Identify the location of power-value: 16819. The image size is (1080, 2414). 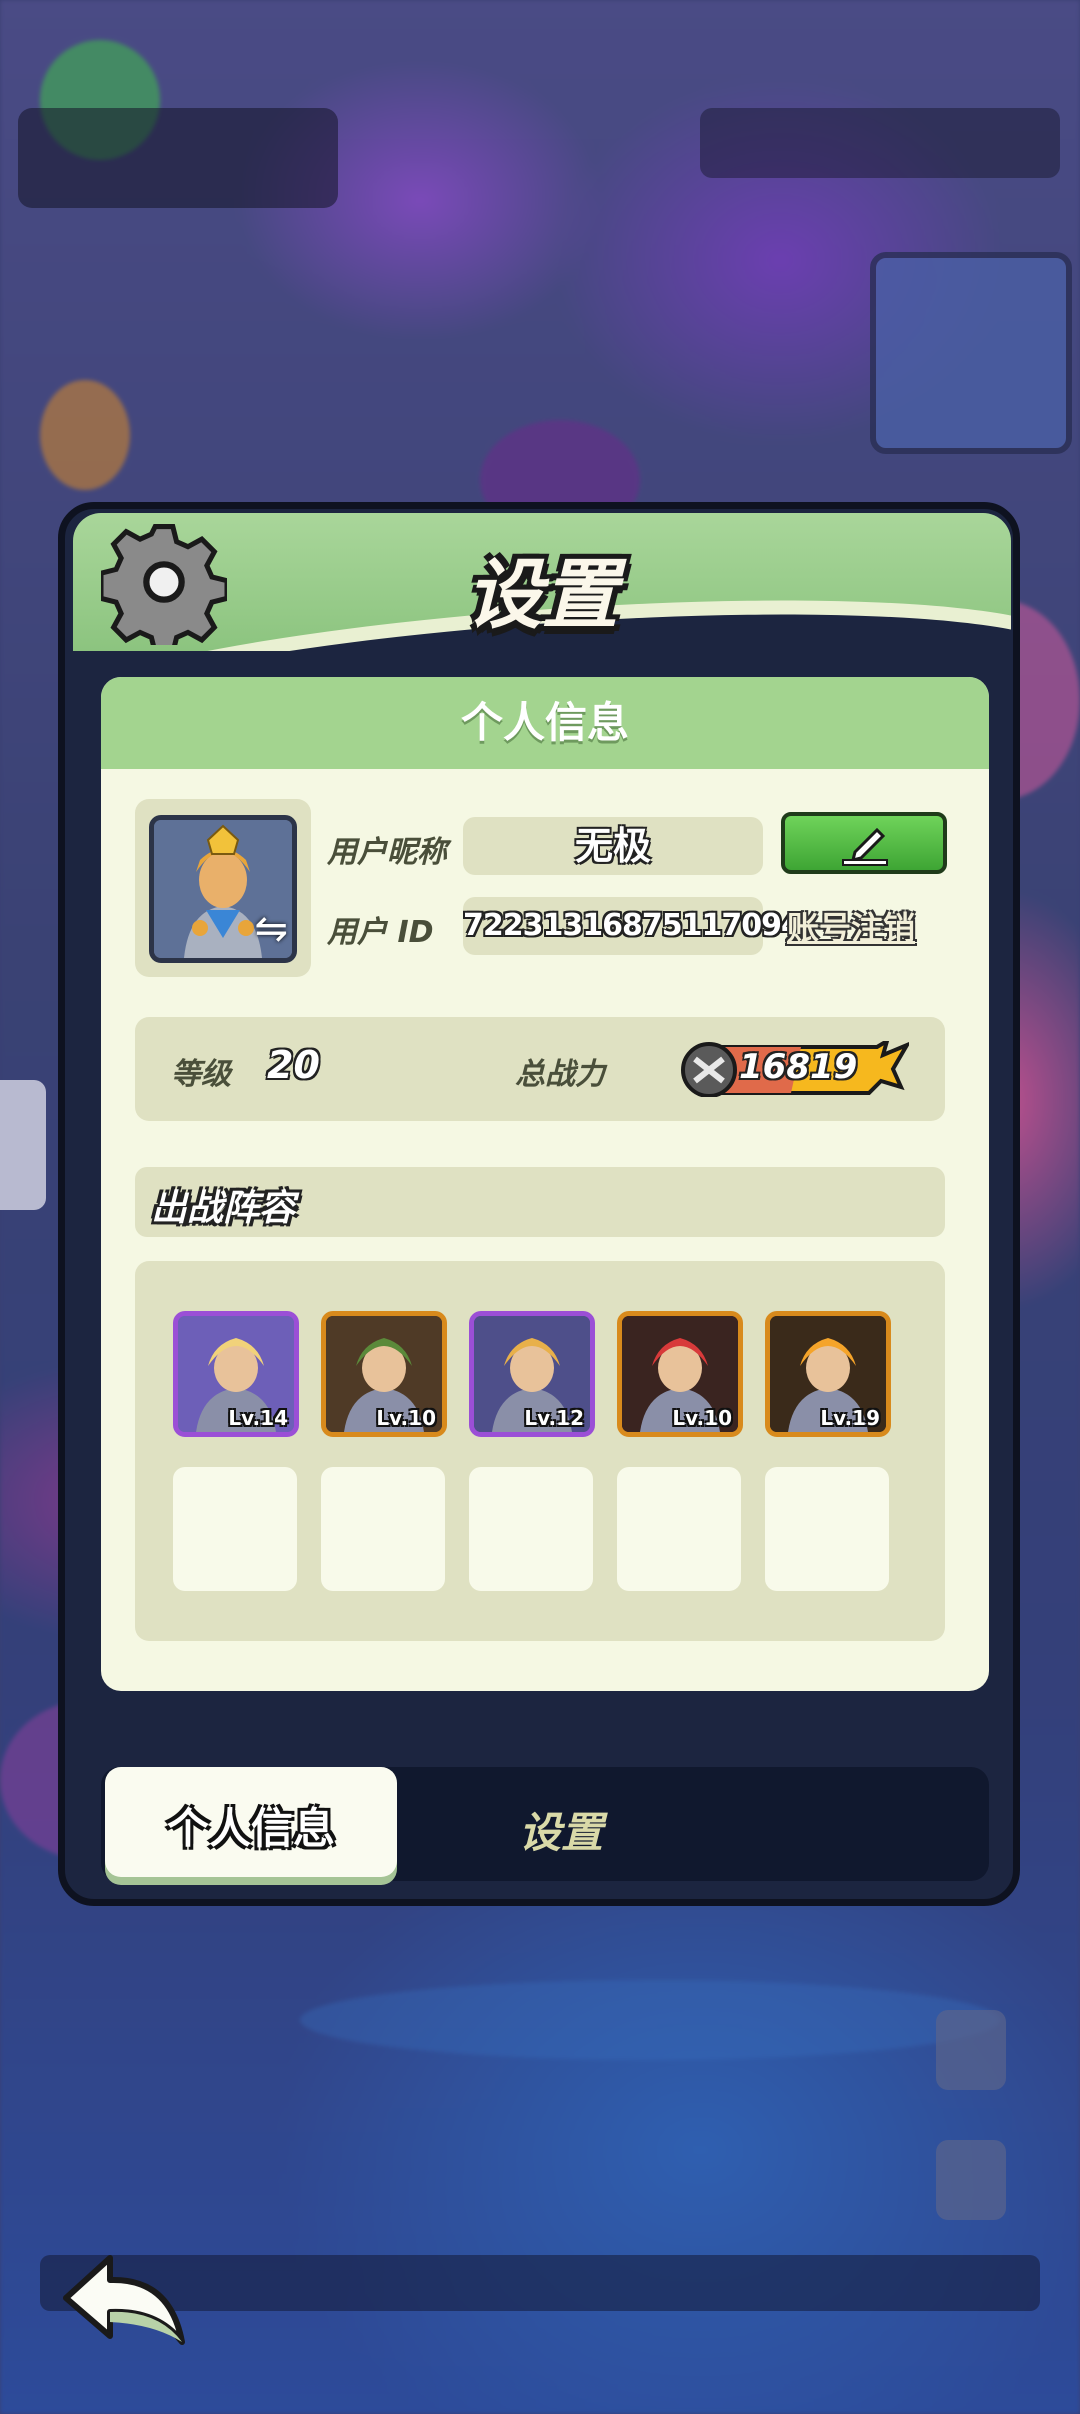
(798, 1067).